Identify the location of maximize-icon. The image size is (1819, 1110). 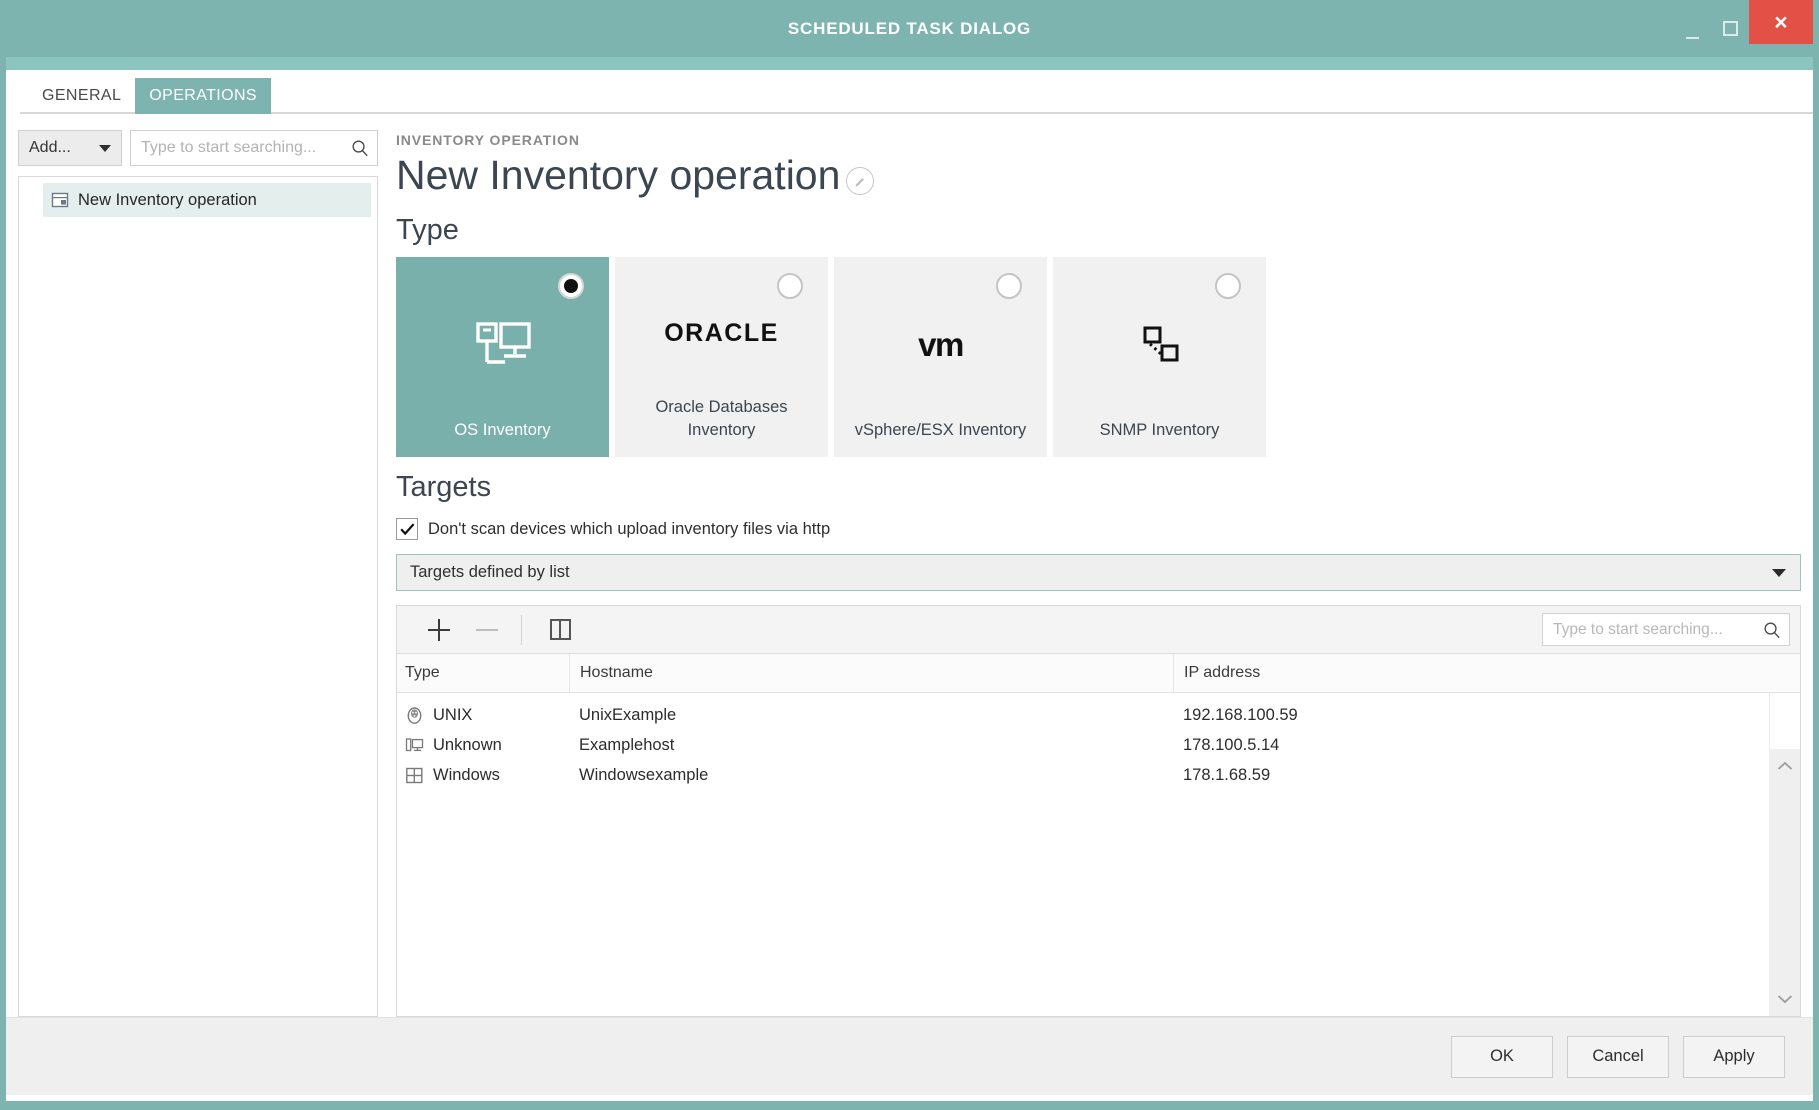
(1730, 28).